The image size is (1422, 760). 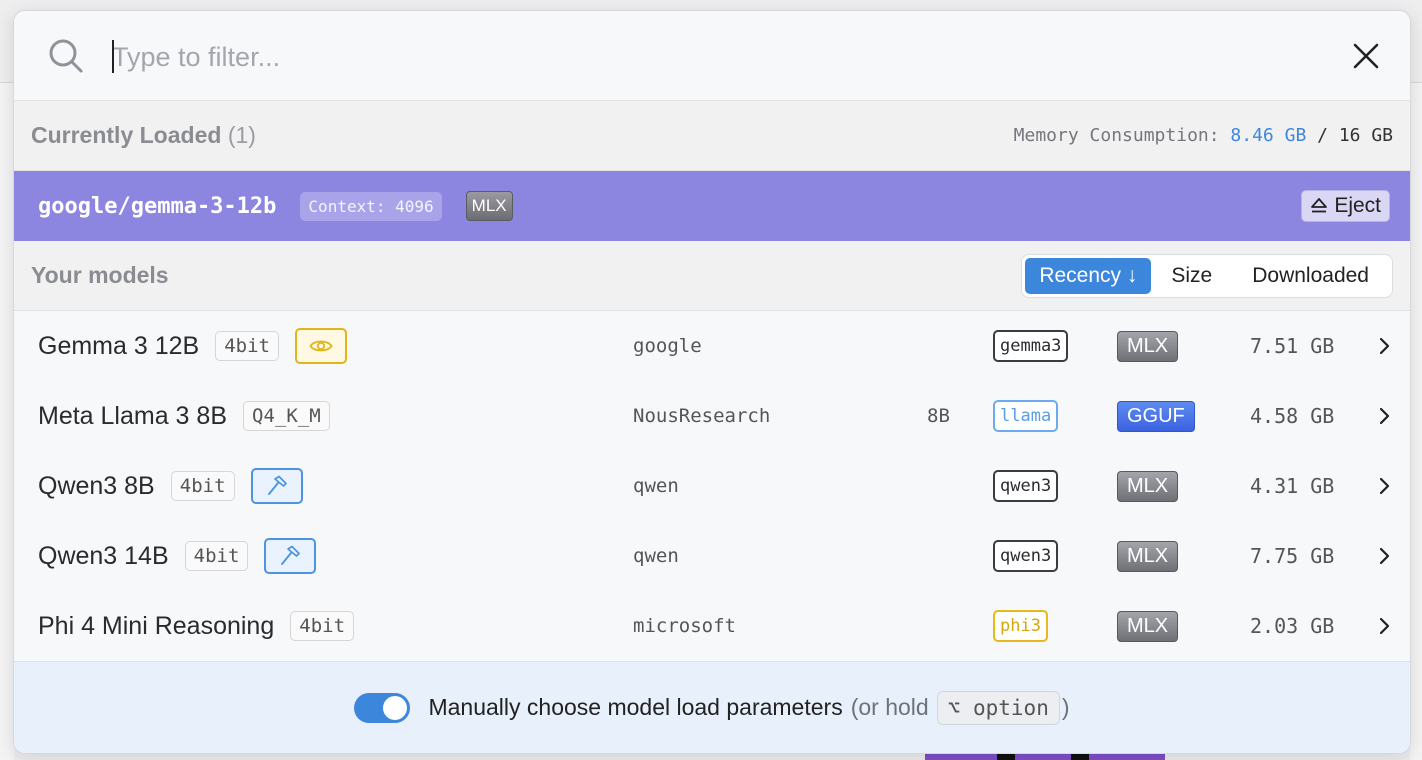 I want to click on currently-loaded-count: (1), so click(x=241, y=135).